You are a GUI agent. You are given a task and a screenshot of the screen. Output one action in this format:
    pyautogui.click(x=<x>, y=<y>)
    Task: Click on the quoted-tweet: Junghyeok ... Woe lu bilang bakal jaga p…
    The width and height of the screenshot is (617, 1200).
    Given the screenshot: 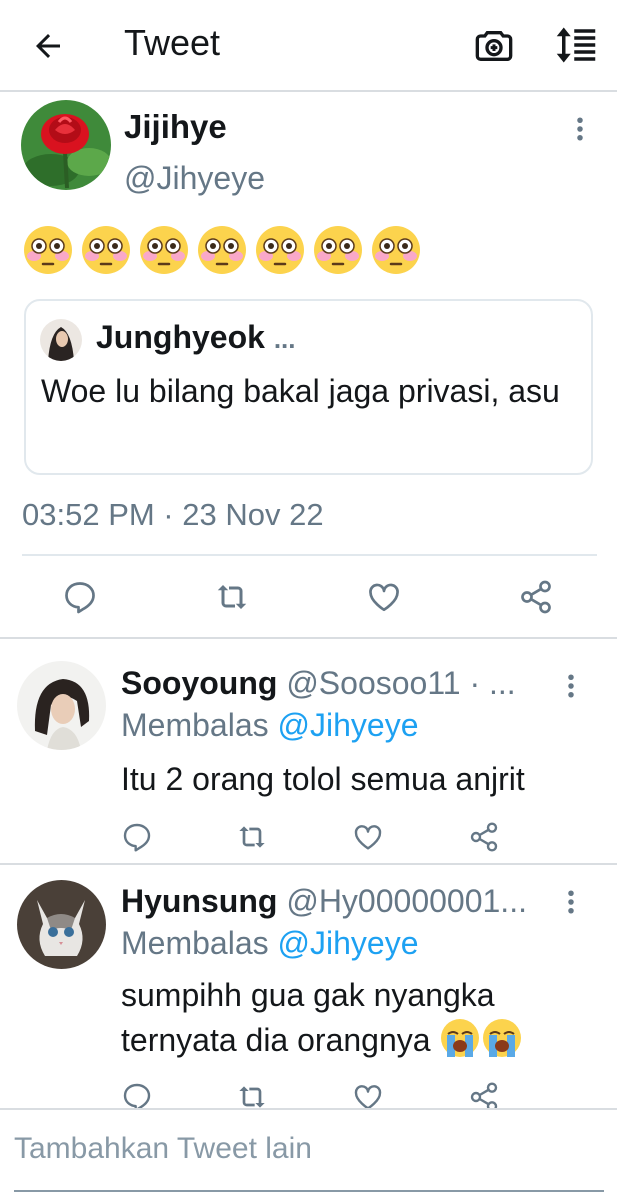 What is the action you would take?
    pyautogui.click(x=308, y=387)
    